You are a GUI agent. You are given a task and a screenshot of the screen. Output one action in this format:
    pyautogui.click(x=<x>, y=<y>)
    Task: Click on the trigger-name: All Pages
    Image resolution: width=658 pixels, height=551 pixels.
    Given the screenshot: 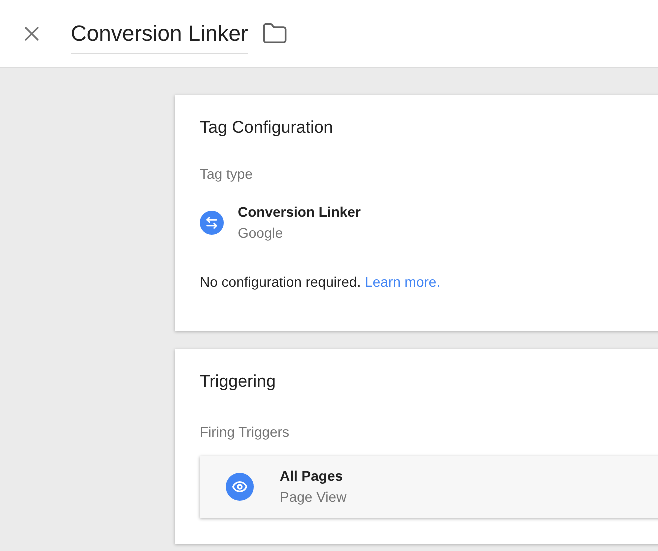 What is the action you would take?
    pyautogui.click(x=312, y=476)
    